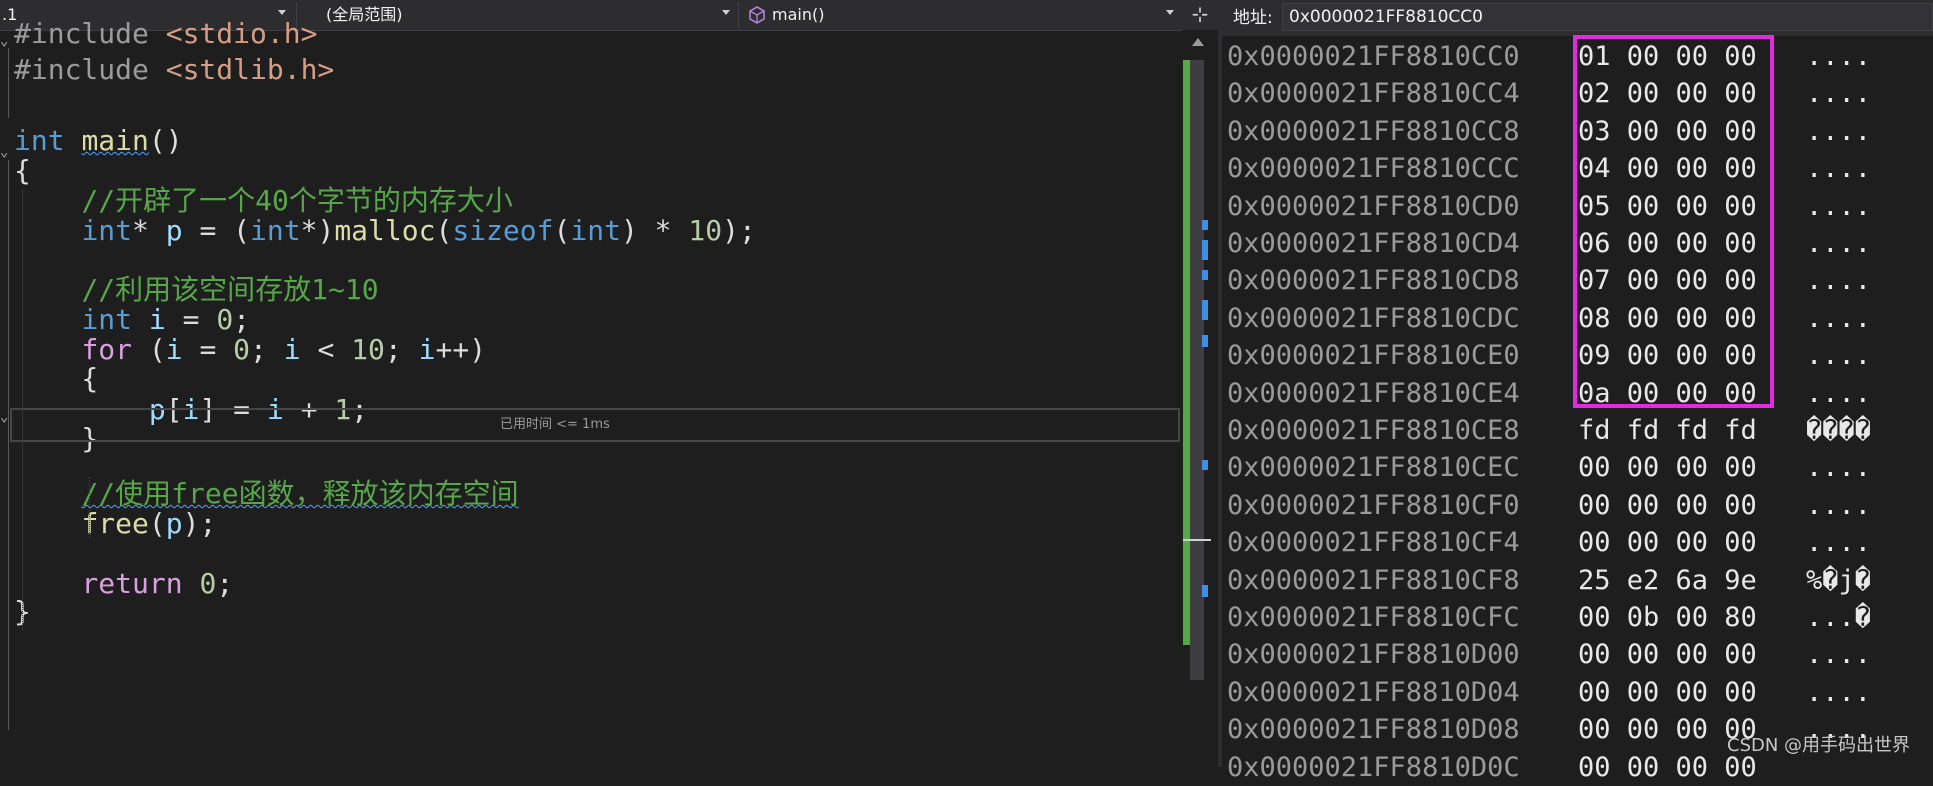 The image size is (1933, 786). What do you see at coordinates (1373, 767) in the screenshot?
I see `memory-address: 0x0000021FF8810D0C` at bounding box center [1373, 767].